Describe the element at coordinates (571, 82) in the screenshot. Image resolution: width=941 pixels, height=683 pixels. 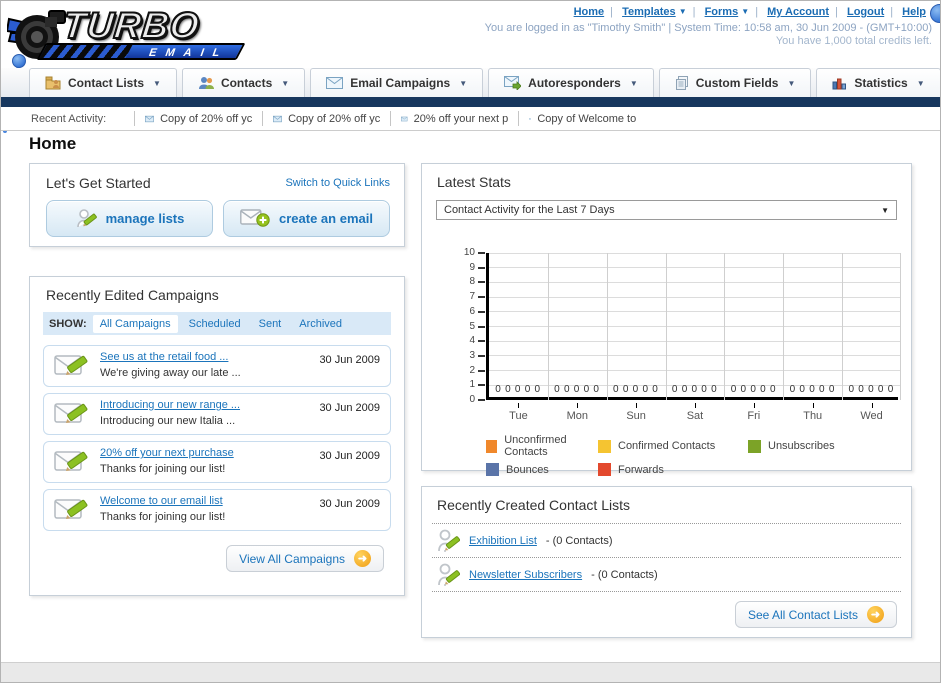
I see `tab-autoresponders: Autoresponders ▼` at that location.